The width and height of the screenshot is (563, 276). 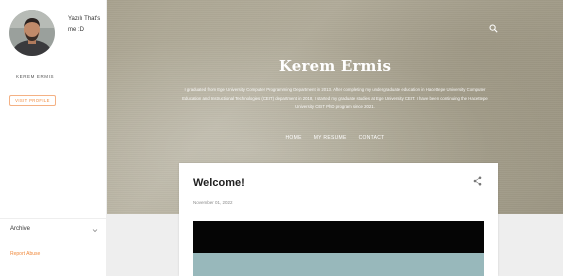 I want to click on visit-profile-button: VISIT PROFILE, so click(x=32, y=100).